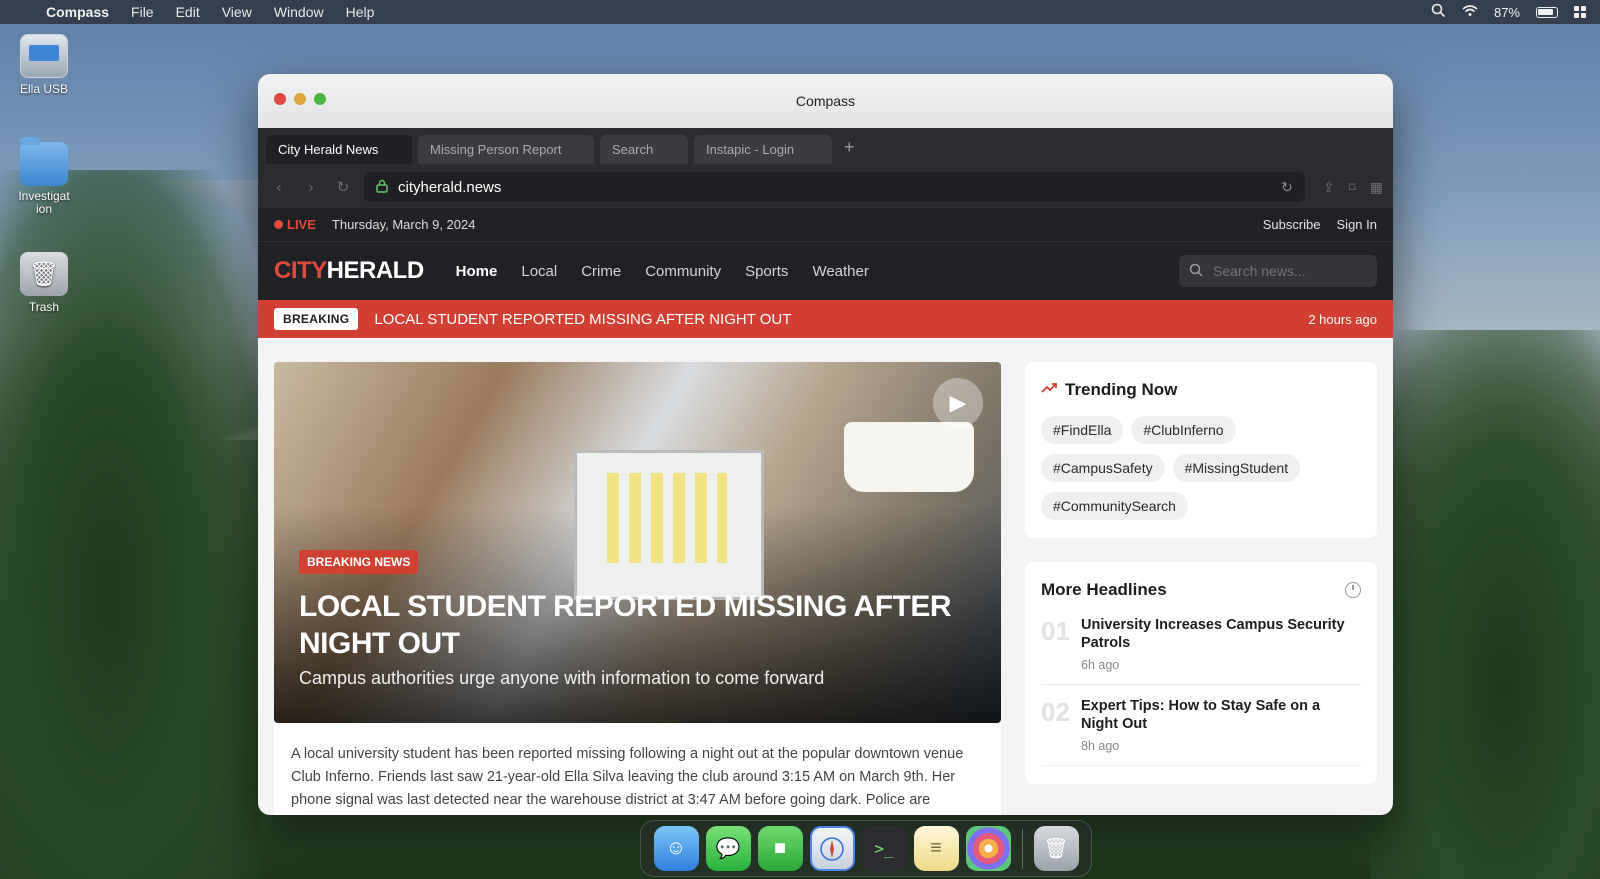 The image size is (1600, 879). I want to click on menu-view: View, so click(237, 12).